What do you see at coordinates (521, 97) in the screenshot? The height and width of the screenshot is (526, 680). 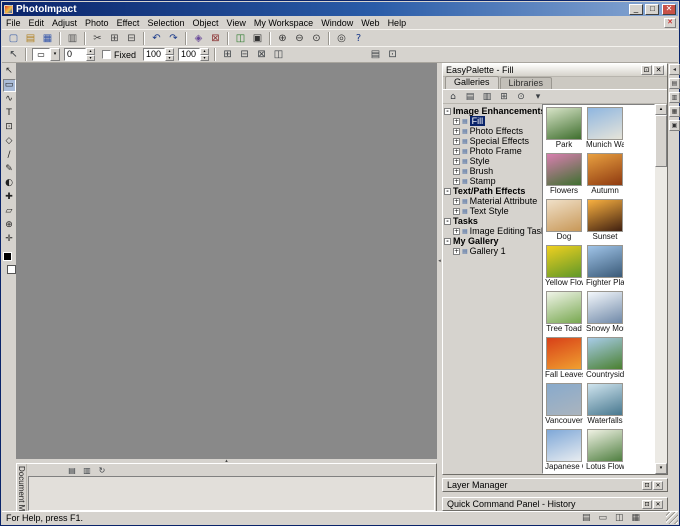 I see `find-button: ⊙` at bounding box center [521, 97].